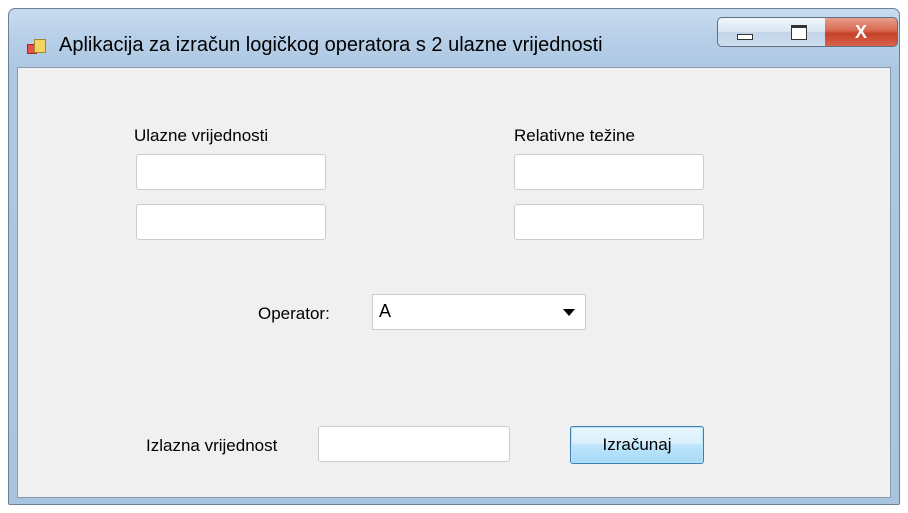 The width and height of the screenshot is (908, 513). I want to click on minimize-button, so click(745, 32).